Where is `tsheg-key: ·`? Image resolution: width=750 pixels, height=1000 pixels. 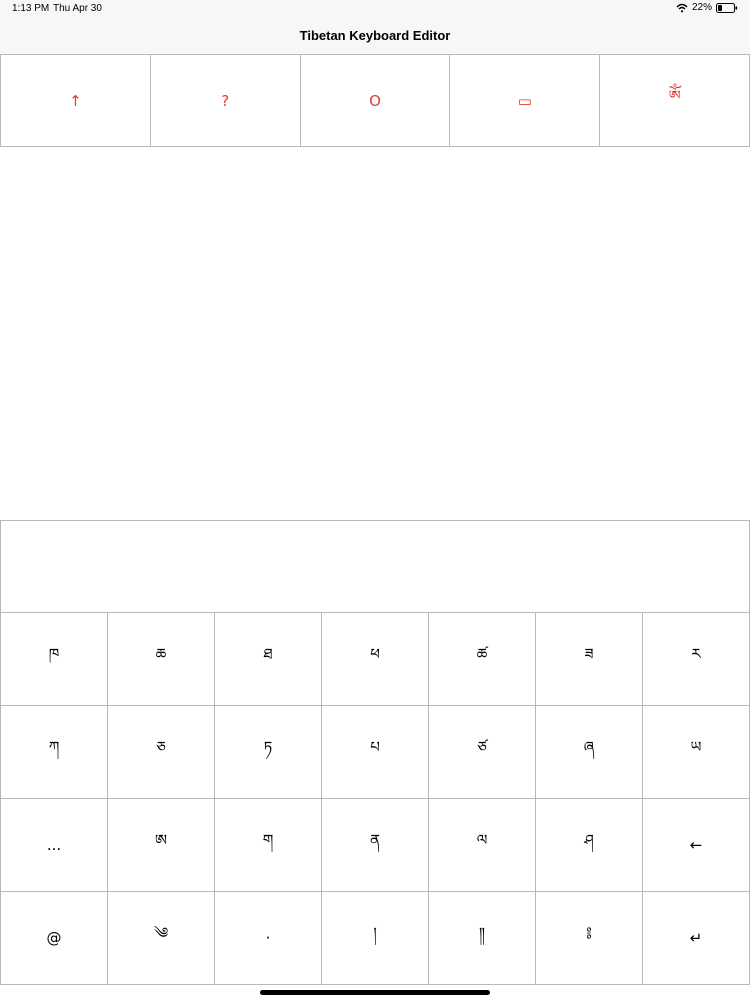 tsheg-key: · is located at coordinates (268, 938).